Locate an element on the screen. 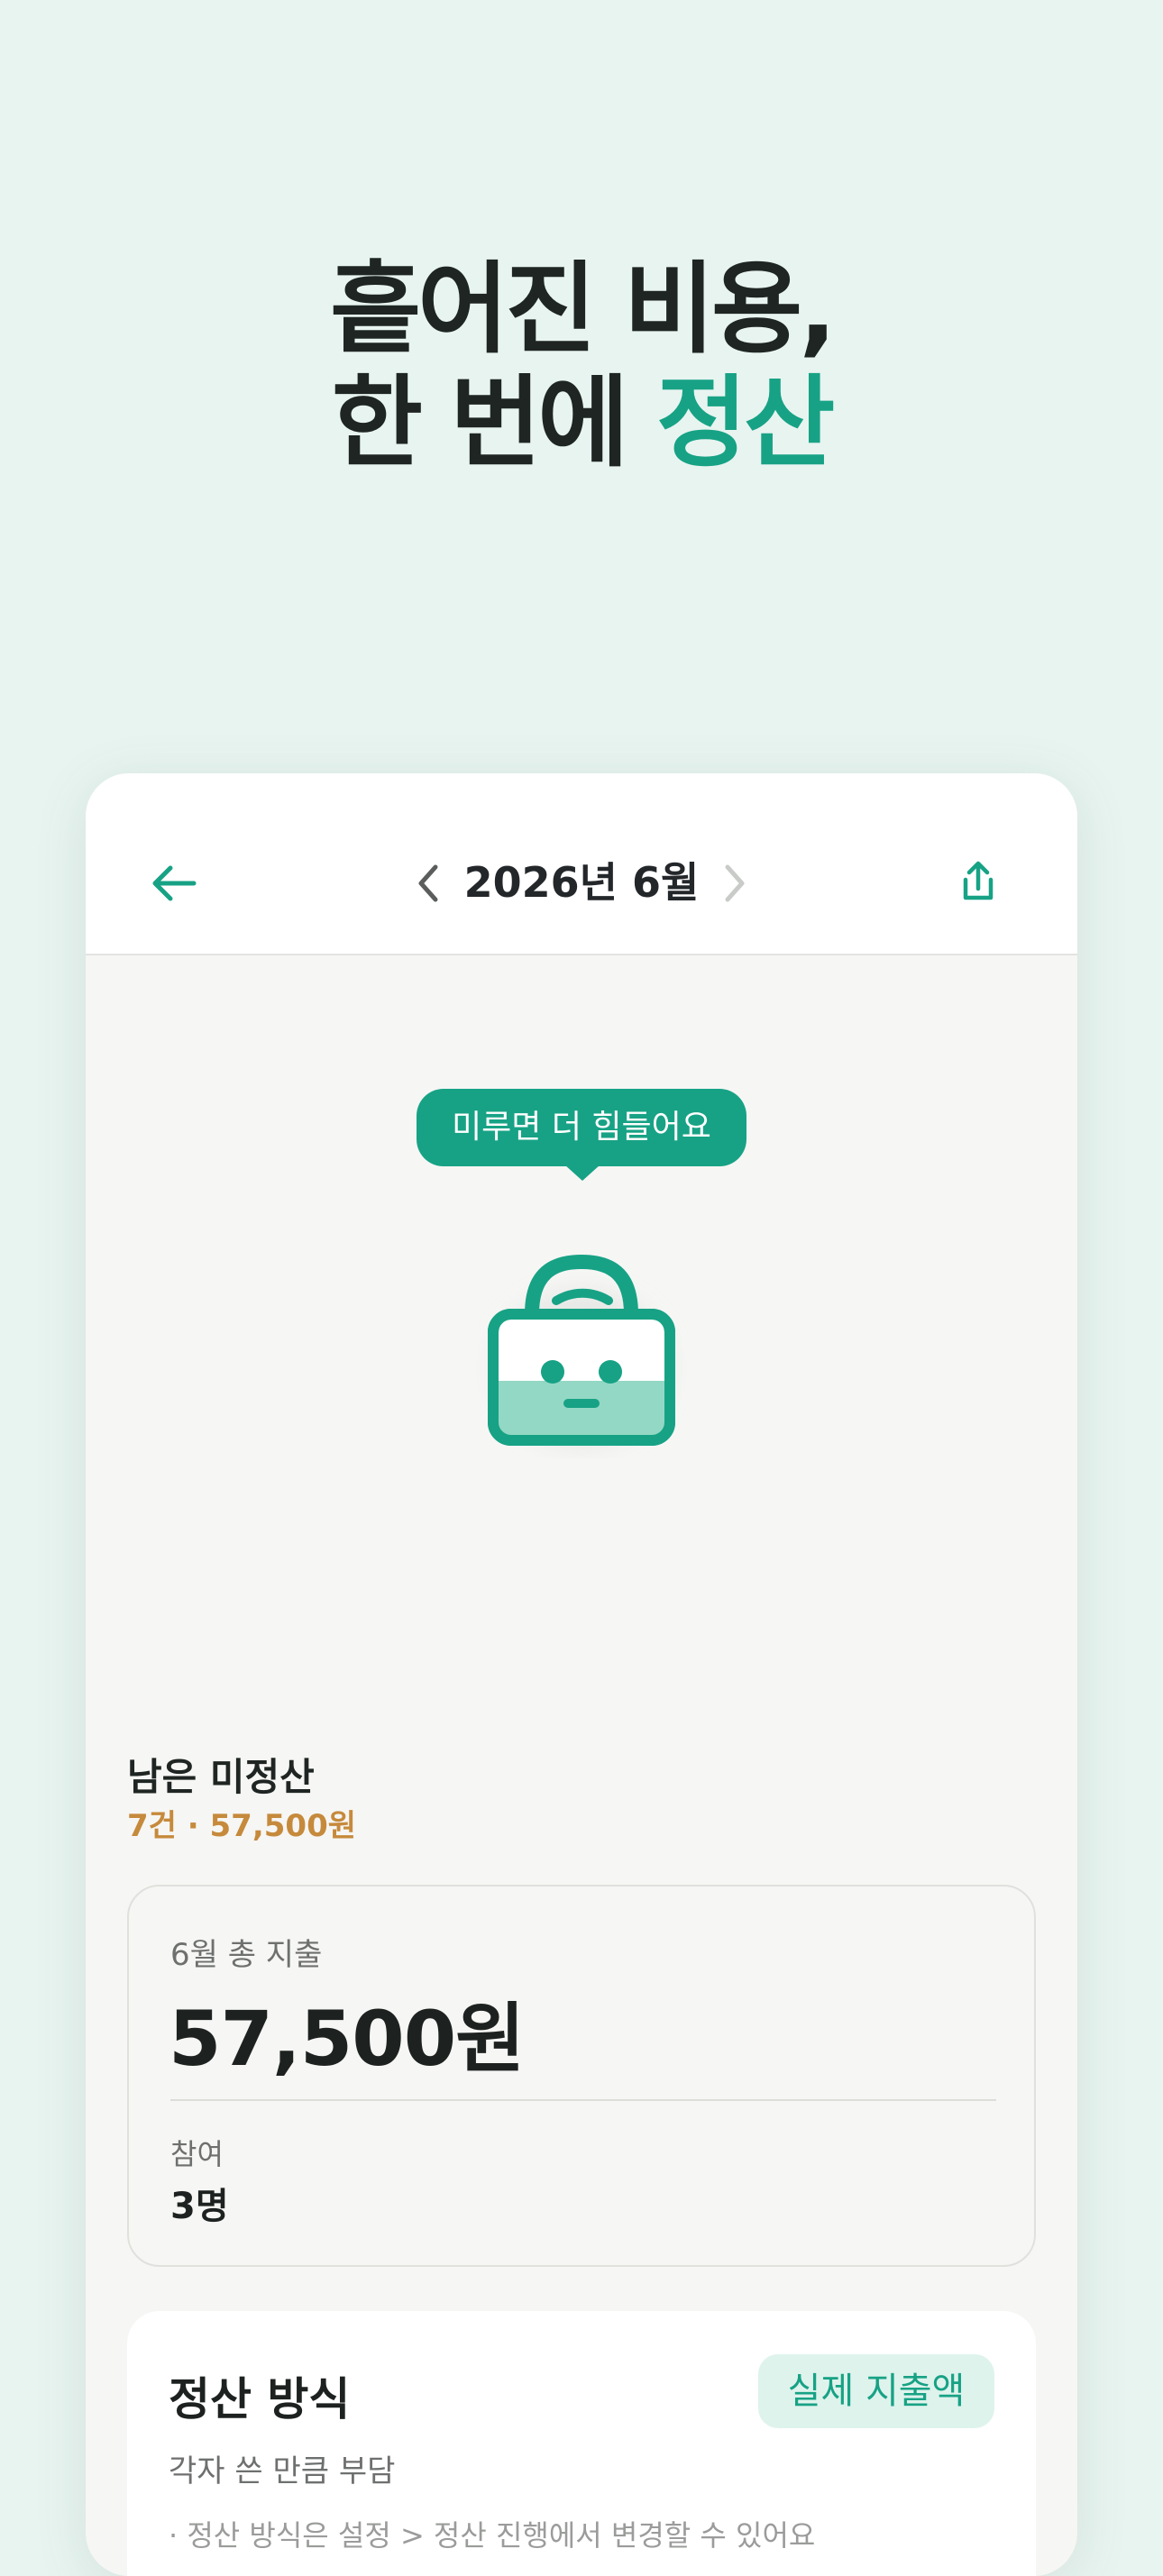 The height and width of the screenshot is (2576, 1163). headline-line-2: 한 번에 정산 is located at coordinates (581, 423).